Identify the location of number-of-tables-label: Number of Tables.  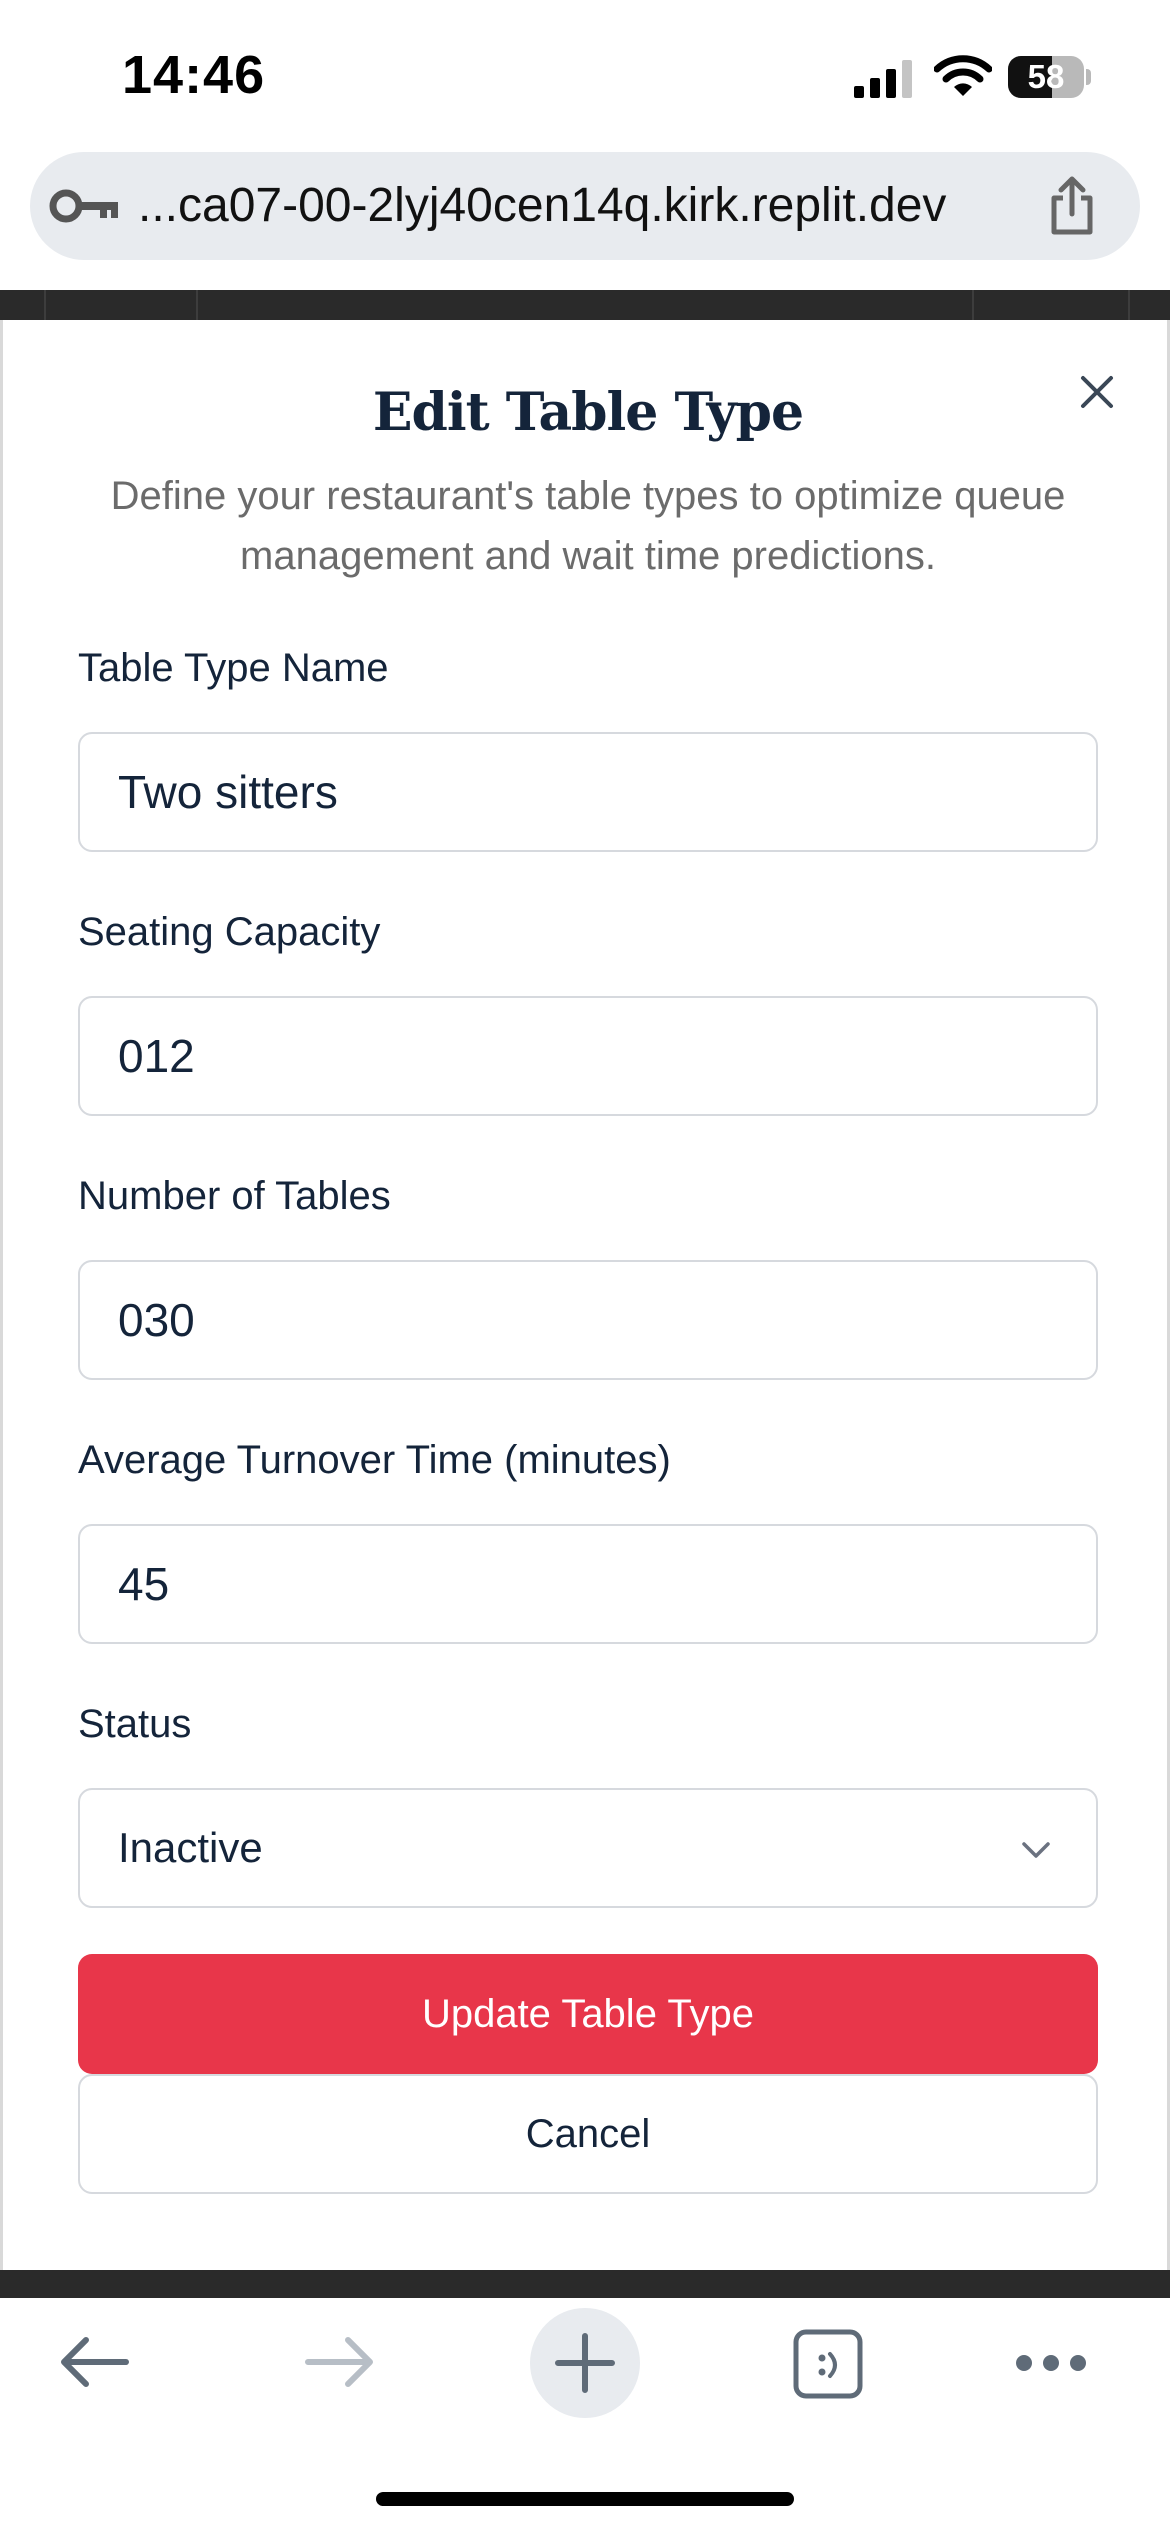
(234, 1196).